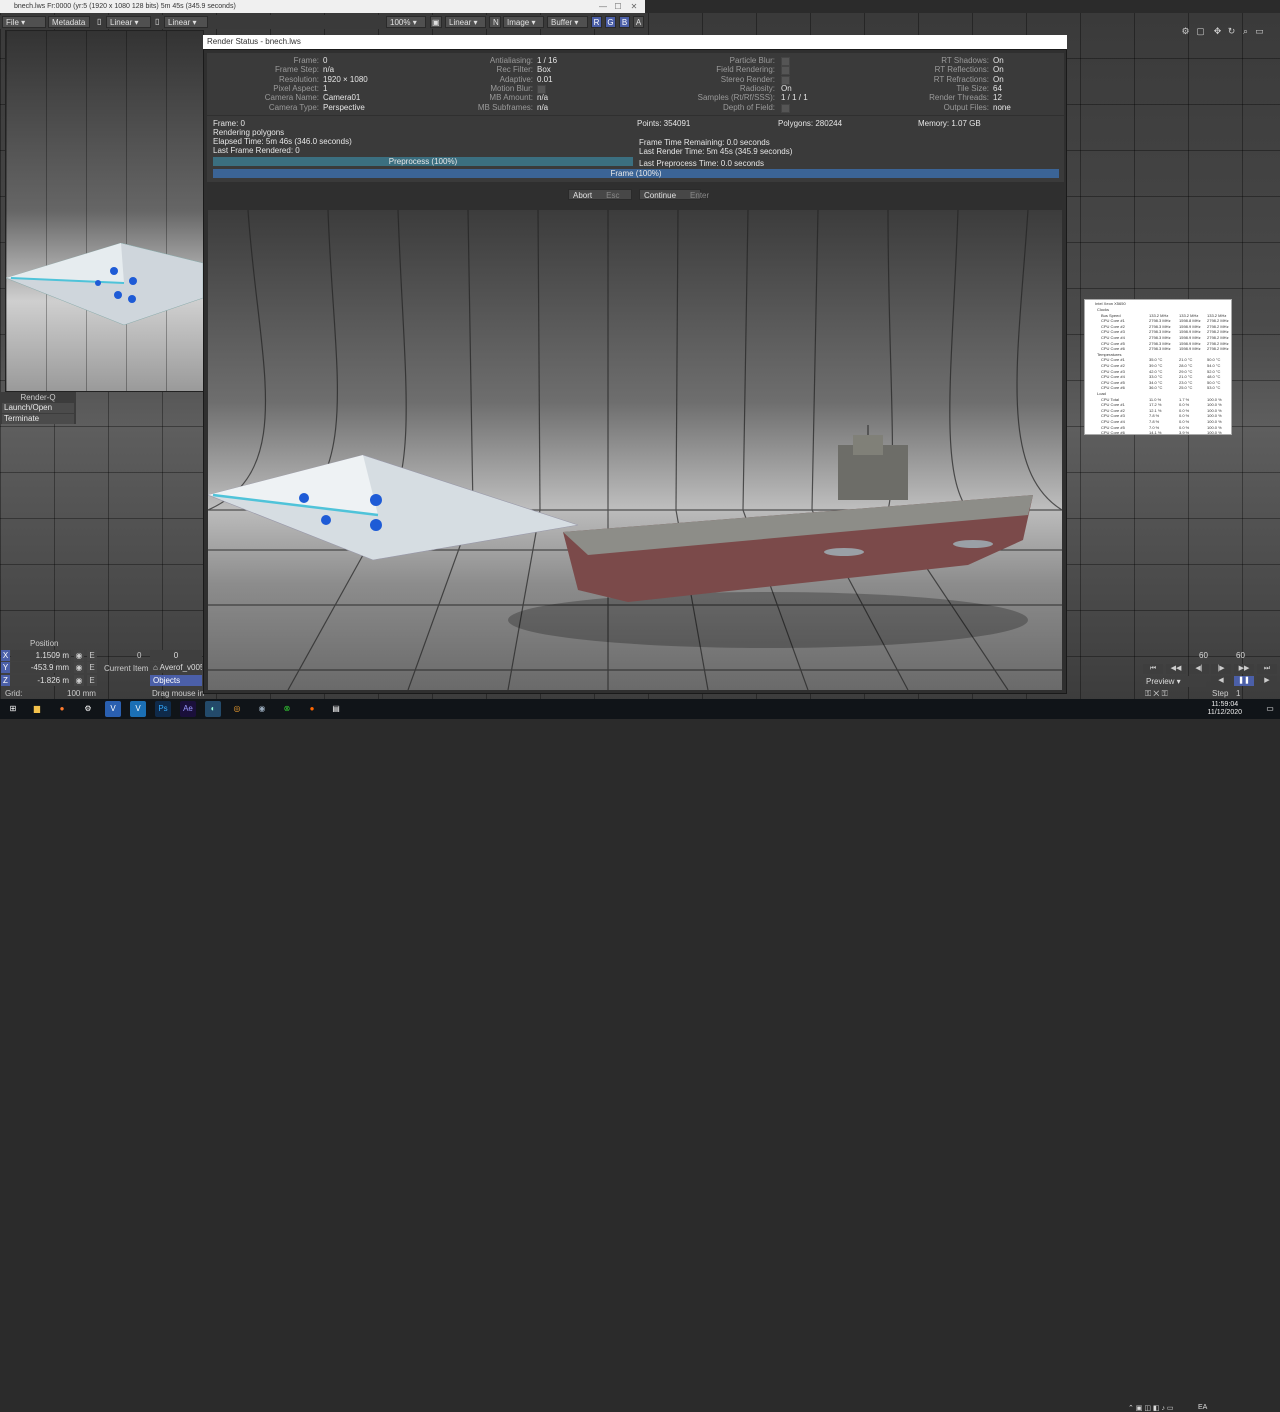 This screenshot has height=1412, width=1280. Describe the element at coordinates (104, 211) in the screenshot. I see `preview-viewport` at that location.